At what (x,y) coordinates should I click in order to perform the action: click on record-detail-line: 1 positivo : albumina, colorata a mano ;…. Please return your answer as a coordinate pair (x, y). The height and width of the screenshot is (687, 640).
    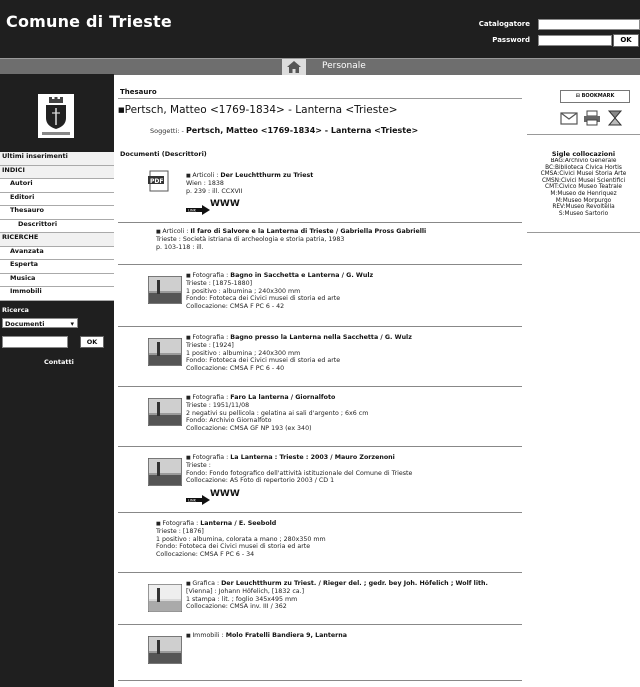
    Looking at the image, I should click on (241, 539).